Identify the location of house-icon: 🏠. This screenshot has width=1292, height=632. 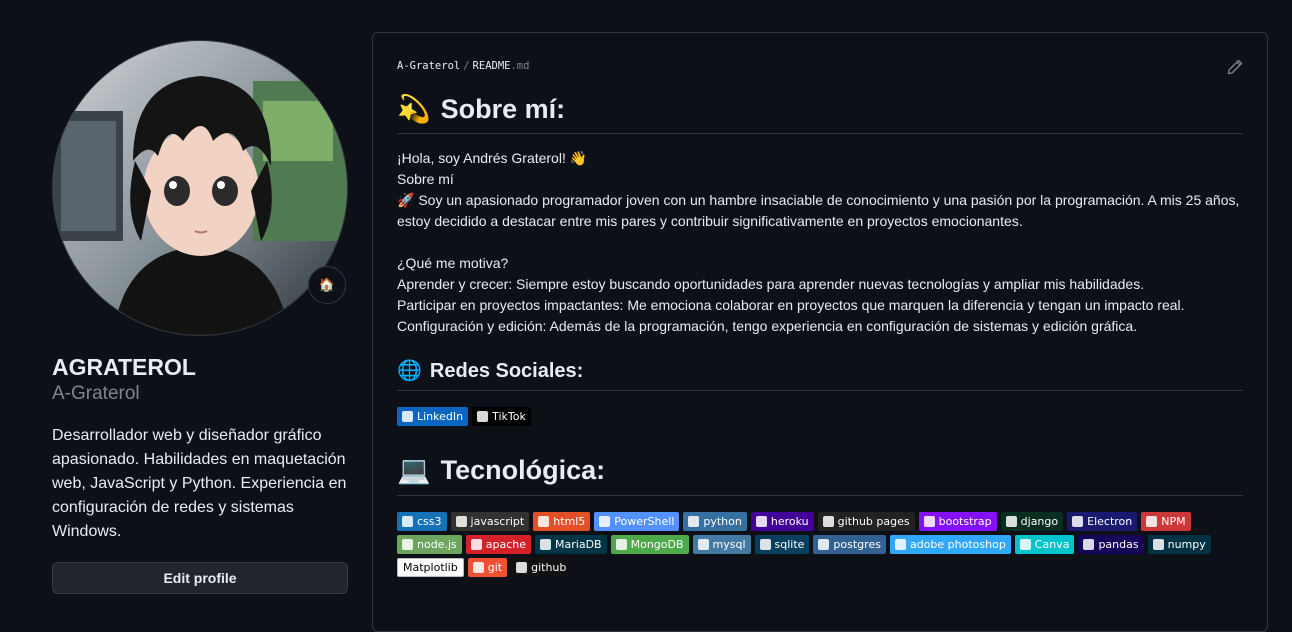
(327, 284).